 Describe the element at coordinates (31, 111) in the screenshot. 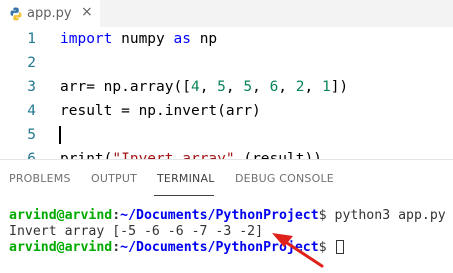

I see `line-number: 4` at that location.